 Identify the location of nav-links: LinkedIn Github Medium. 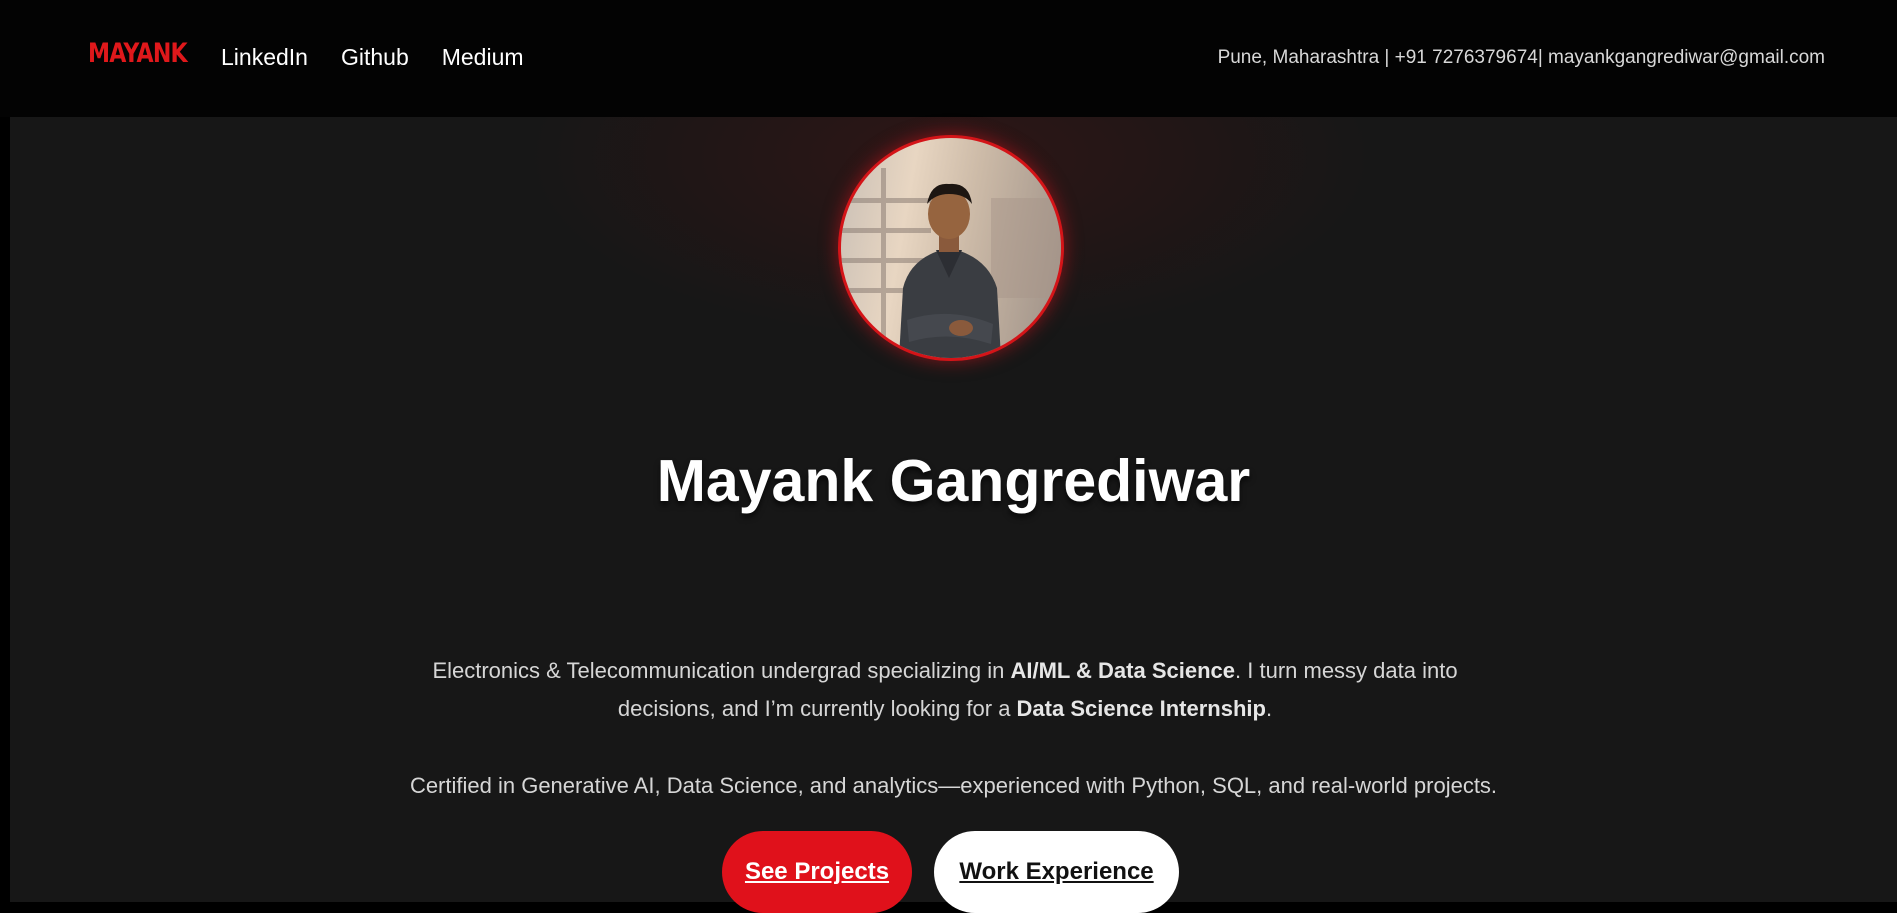
(372, 57).